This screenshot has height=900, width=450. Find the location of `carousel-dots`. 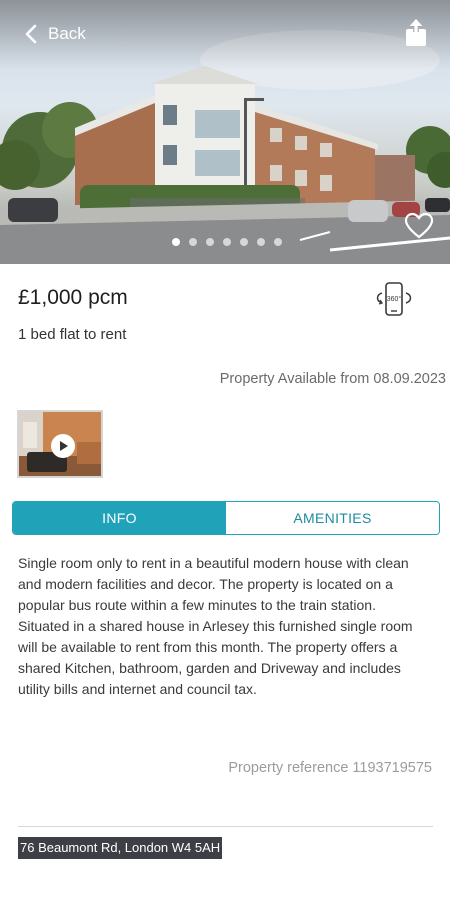

carousel-dots is located at coordinates (227, 242).